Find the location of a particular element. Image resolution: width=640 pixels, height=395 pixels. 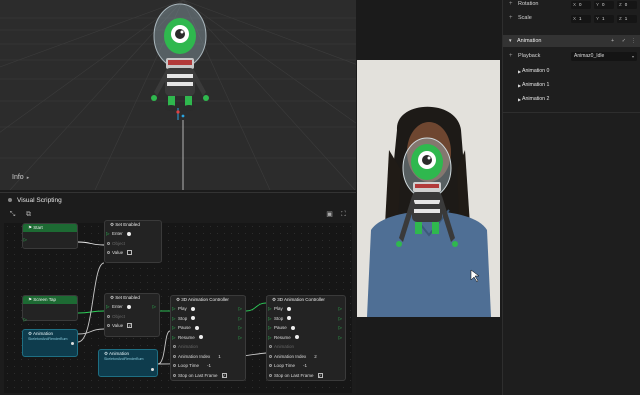

fullscreen-icon: ⛶ is located at coordinates (343, 214).